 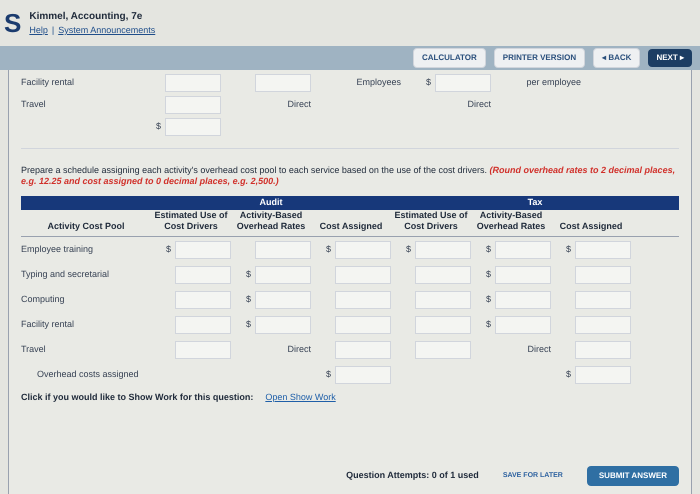 I want to click on logo: S, so click(x=13, y=23).